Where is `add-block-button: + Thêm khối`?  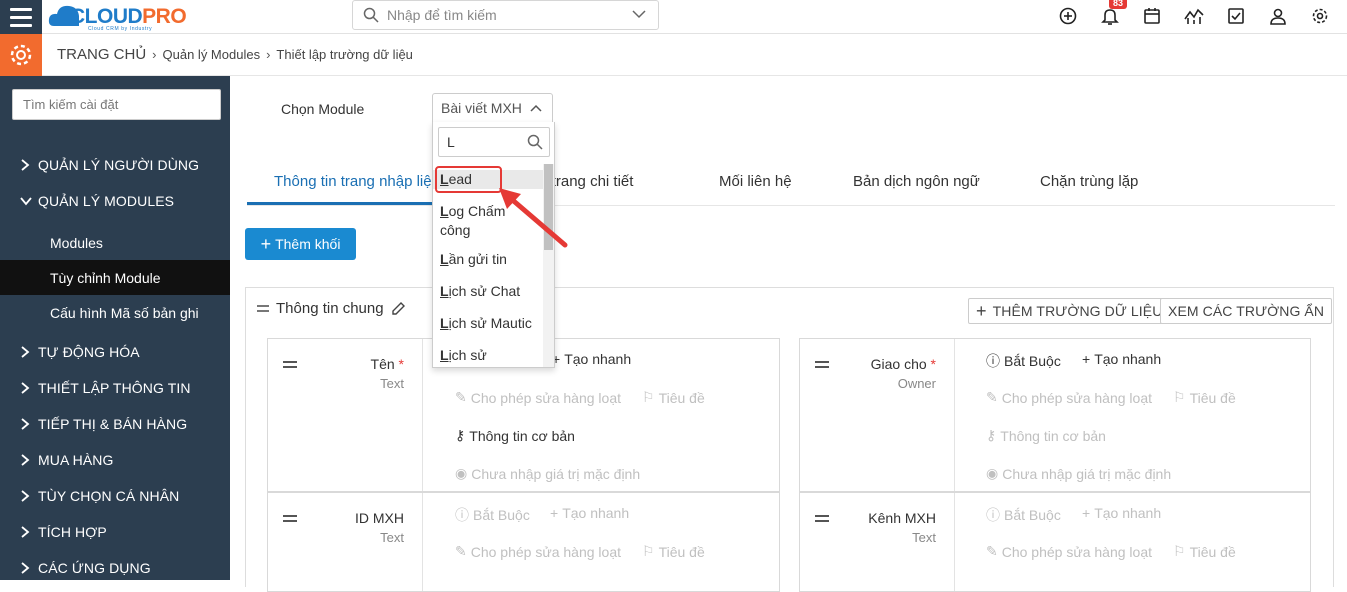 add-block-button: + Thêm khối is located at coordinates (300, 244).